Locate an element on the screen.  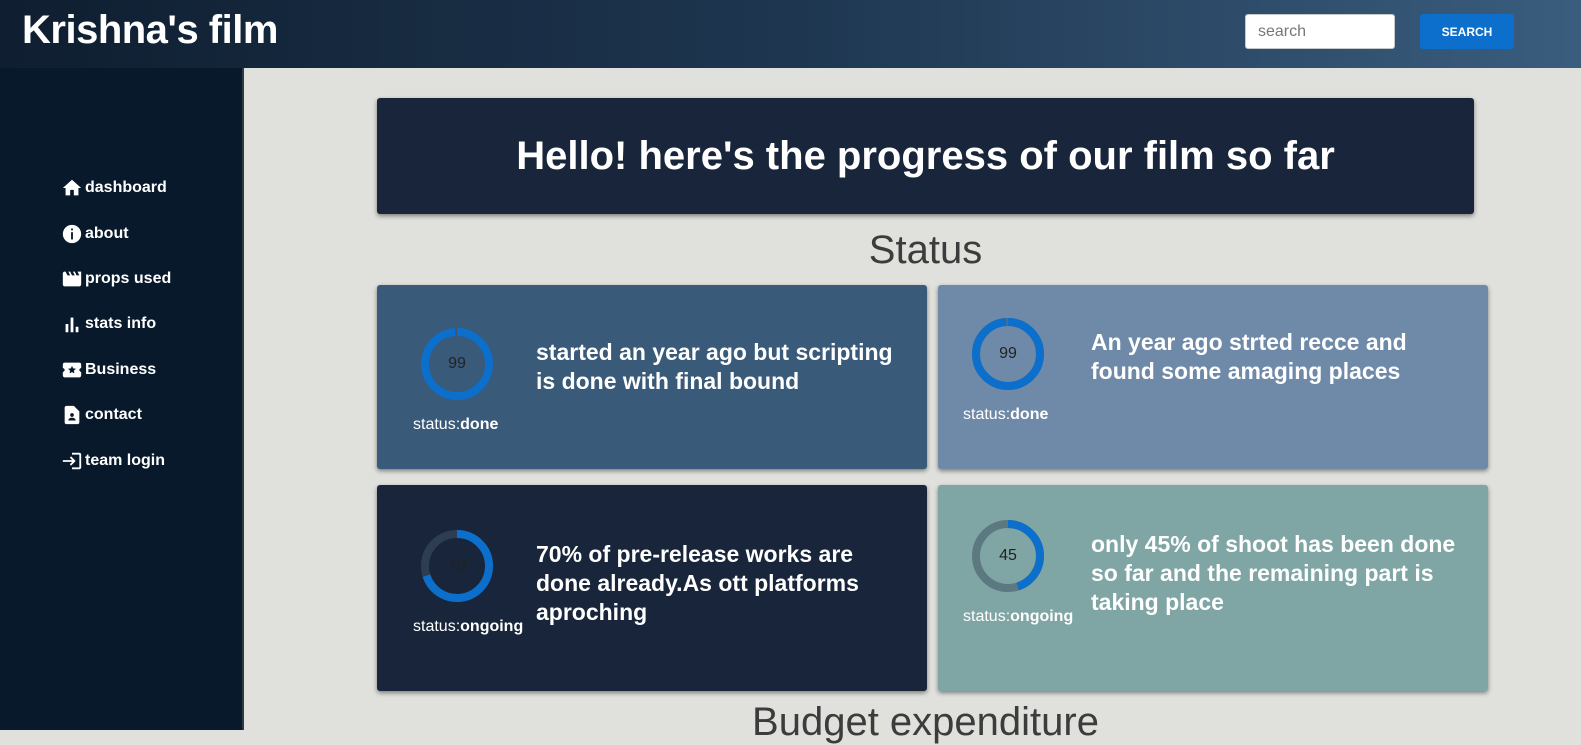
sidebar-item-about: about is located at coordinates (95, 234).